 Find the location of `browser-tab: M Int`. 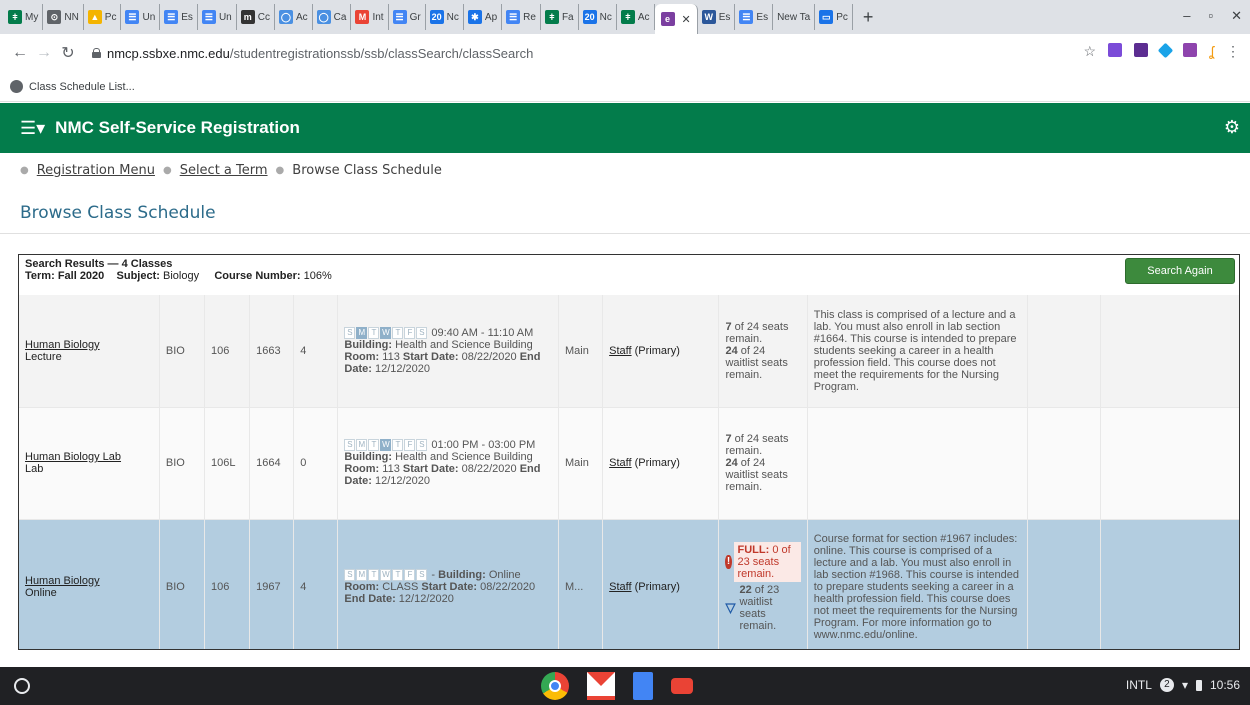

browser-tab: M Int is located at coordinates (370, 17).